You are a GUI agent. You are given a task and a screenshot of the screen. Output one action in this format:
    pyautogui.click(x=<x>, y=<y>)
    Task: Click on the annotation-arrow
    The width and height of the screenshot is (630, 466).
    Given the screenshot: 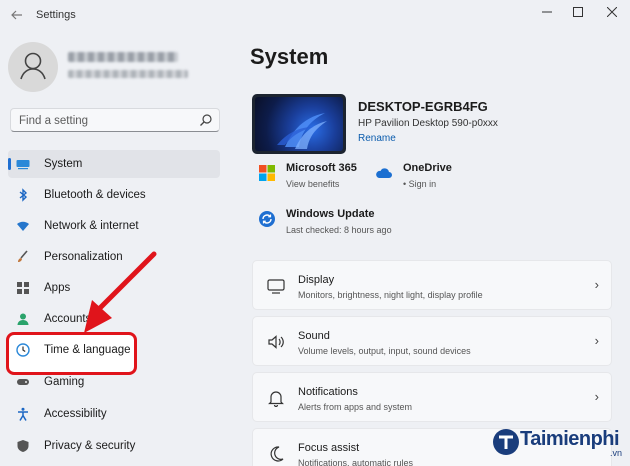 What is the action you would take?
    pyautogui.click(x=120, y=292)
    